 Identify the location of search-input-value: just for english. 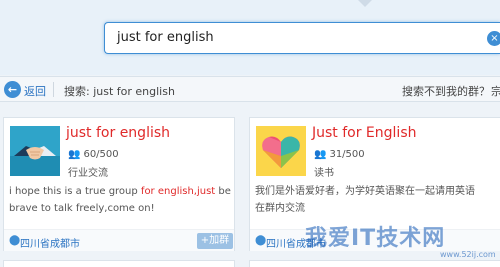
(165, 37).